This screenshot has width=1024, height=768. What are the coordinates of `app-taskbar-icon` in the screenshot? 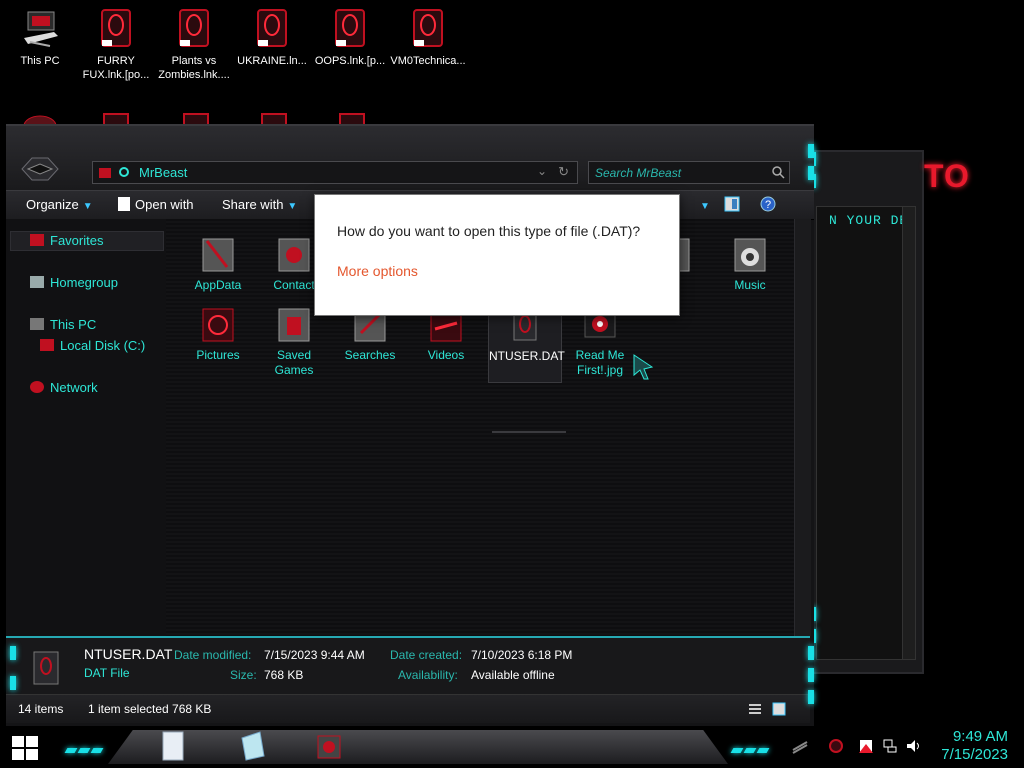 It's located at (253, 746).